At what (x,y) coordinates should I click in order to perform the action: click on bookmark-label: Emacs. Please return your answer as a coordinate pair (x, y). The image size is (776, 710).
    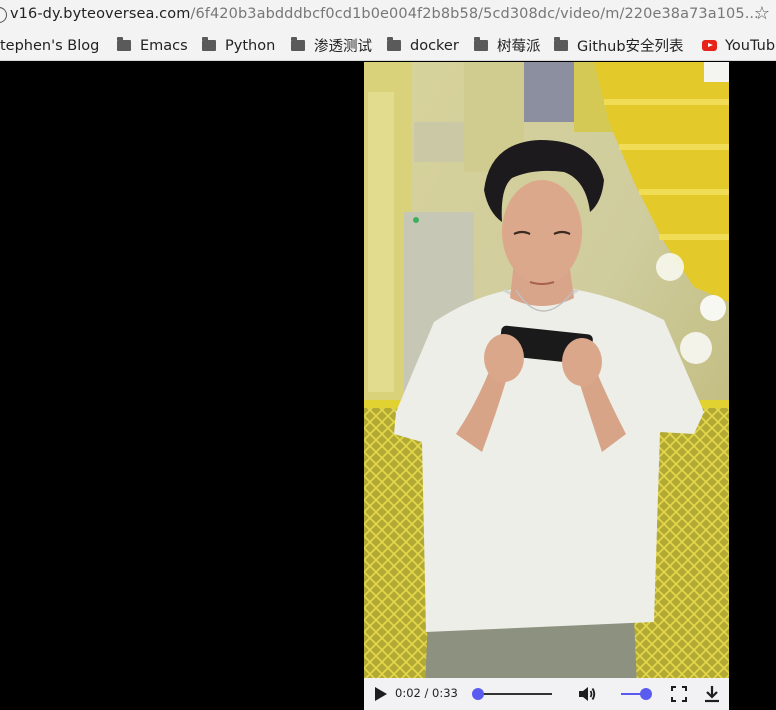
    Looking at the image, I should click on (164, 45).